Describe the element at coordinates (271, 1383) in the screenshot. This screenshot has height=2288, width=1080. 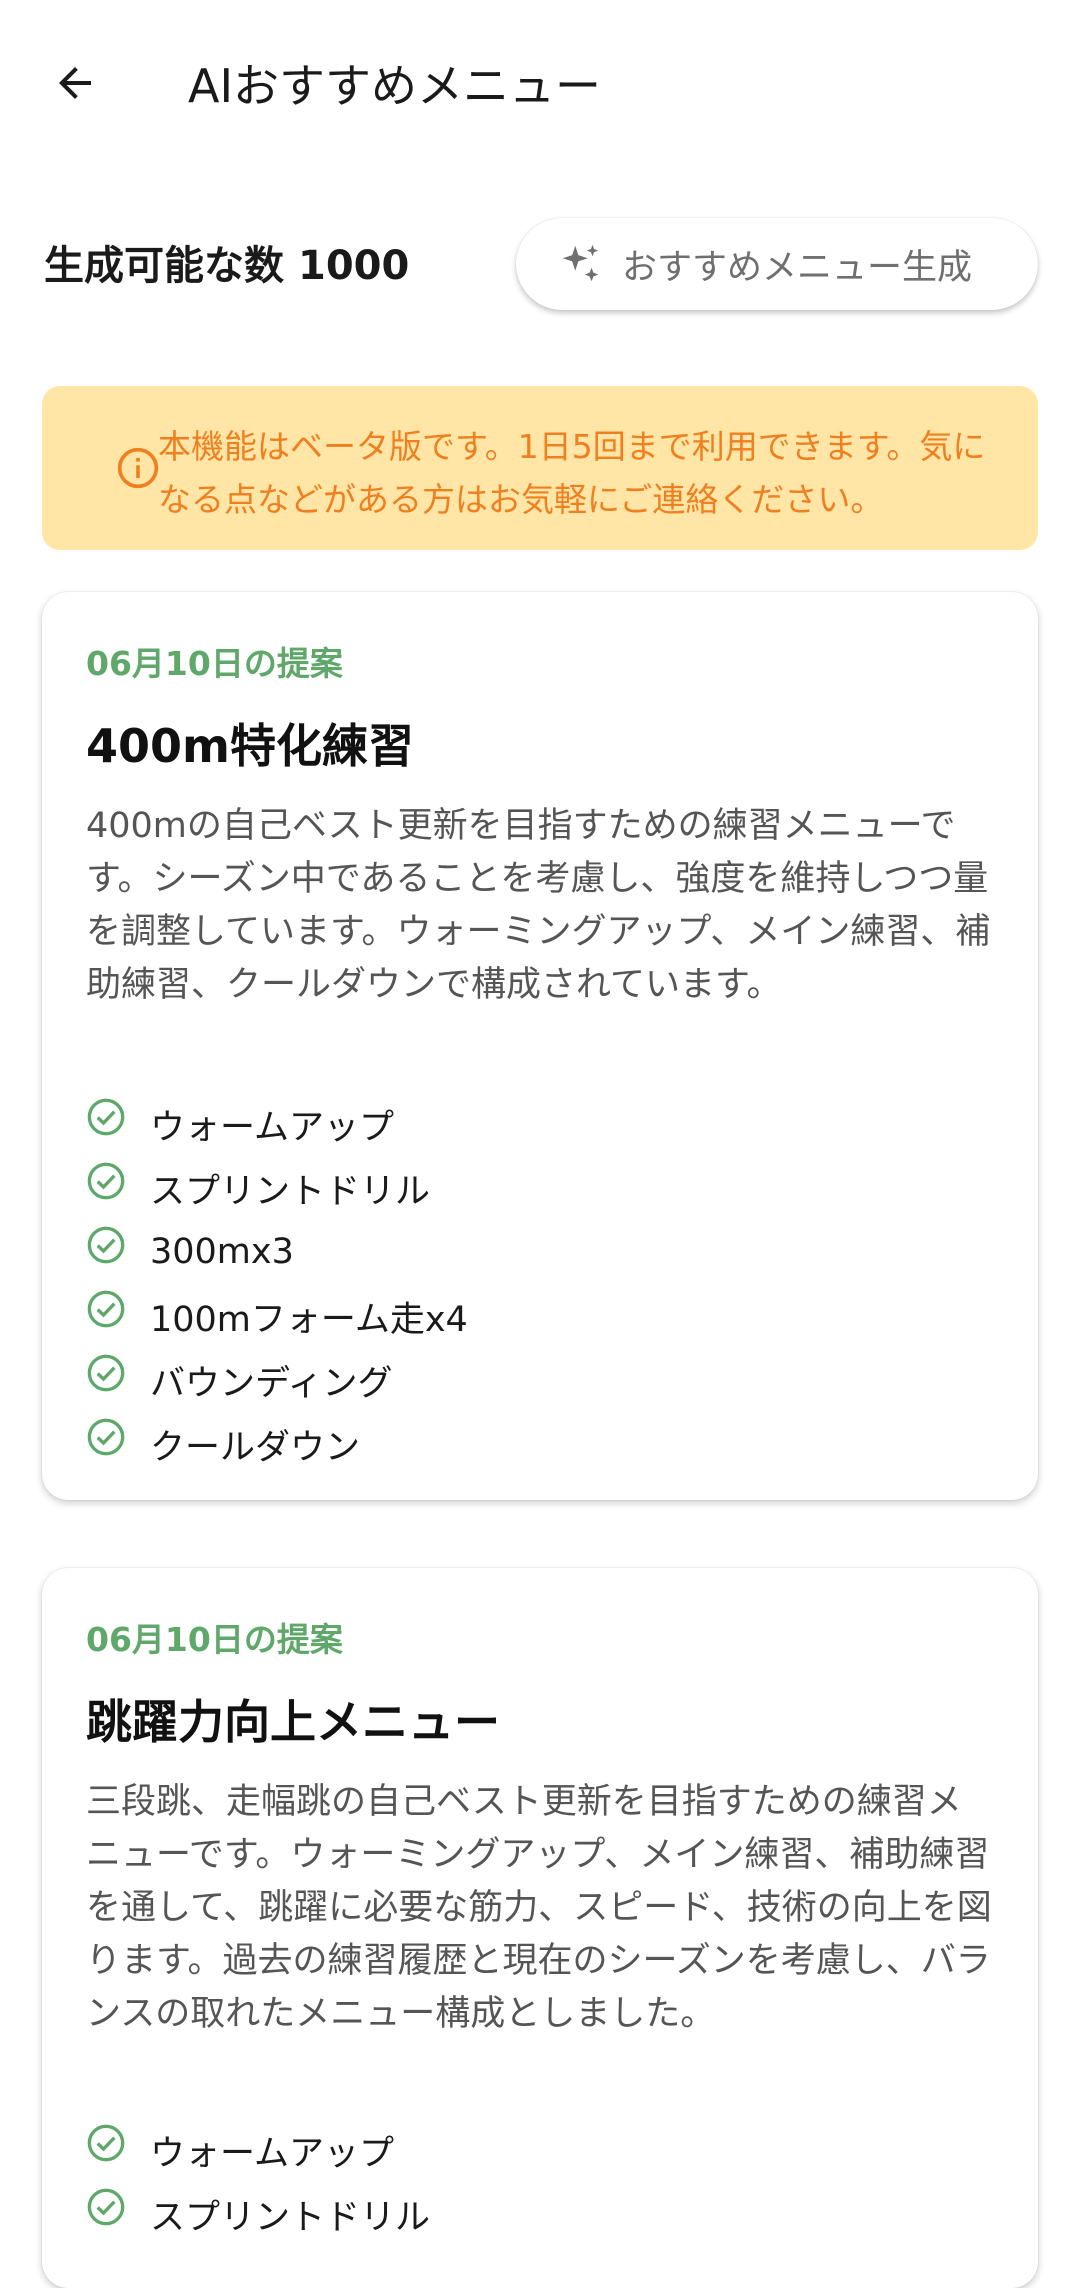
I see `list-item-label: バウンディング` at that location.